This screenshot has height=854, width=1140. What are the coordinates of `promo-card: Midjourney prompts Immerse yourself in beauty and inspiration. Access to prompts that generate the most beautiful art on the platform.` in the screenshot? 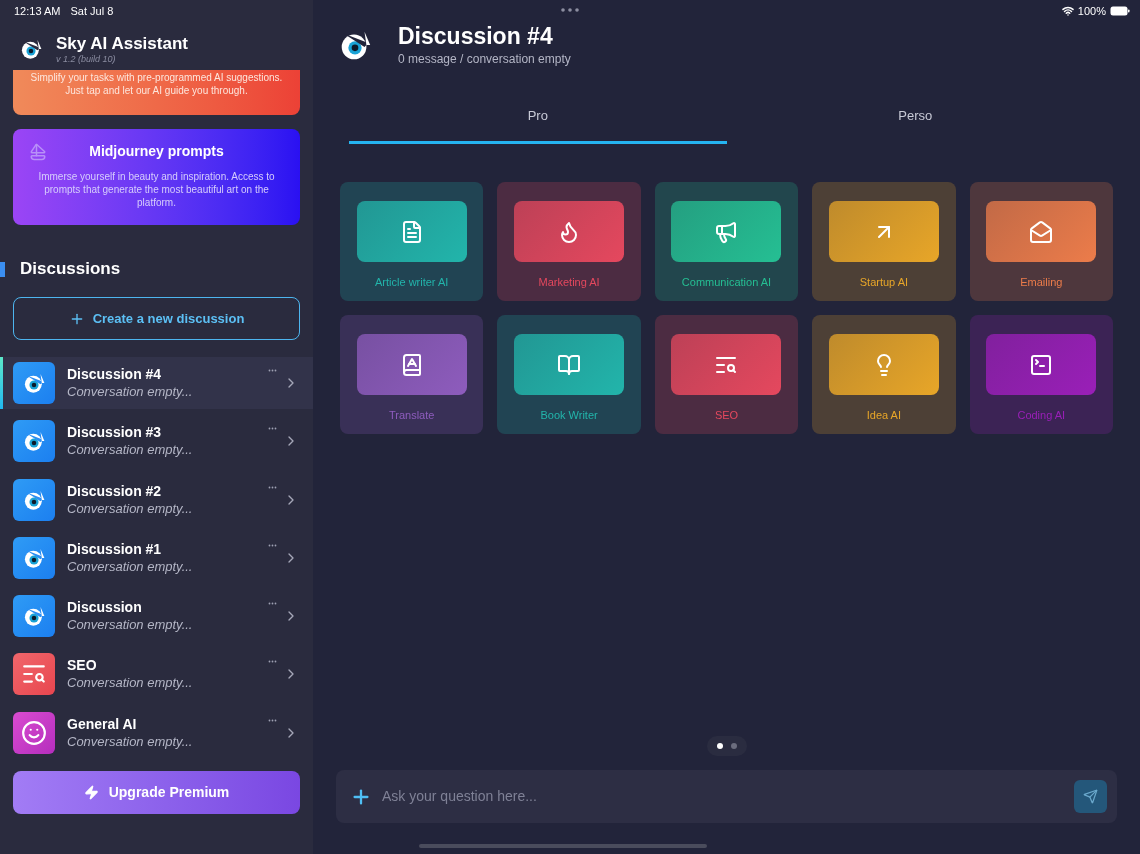 It's located at (156, 177).